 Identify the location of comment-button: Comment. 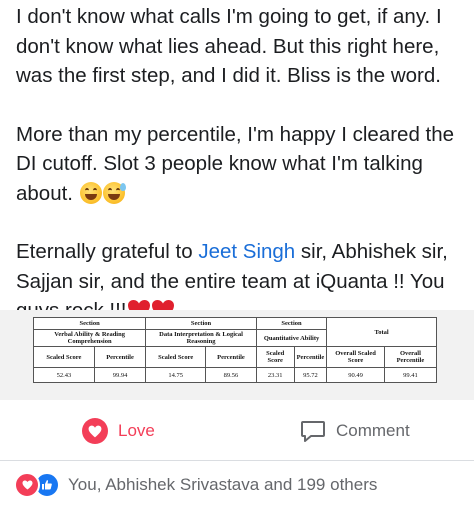
(355, 431).